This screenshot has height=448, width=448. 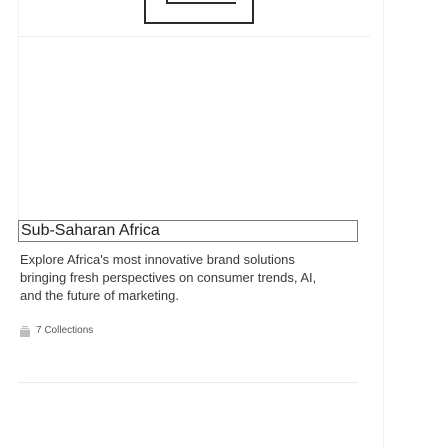 I want to click on collection-stack-icon, so click(x=25, y=331).